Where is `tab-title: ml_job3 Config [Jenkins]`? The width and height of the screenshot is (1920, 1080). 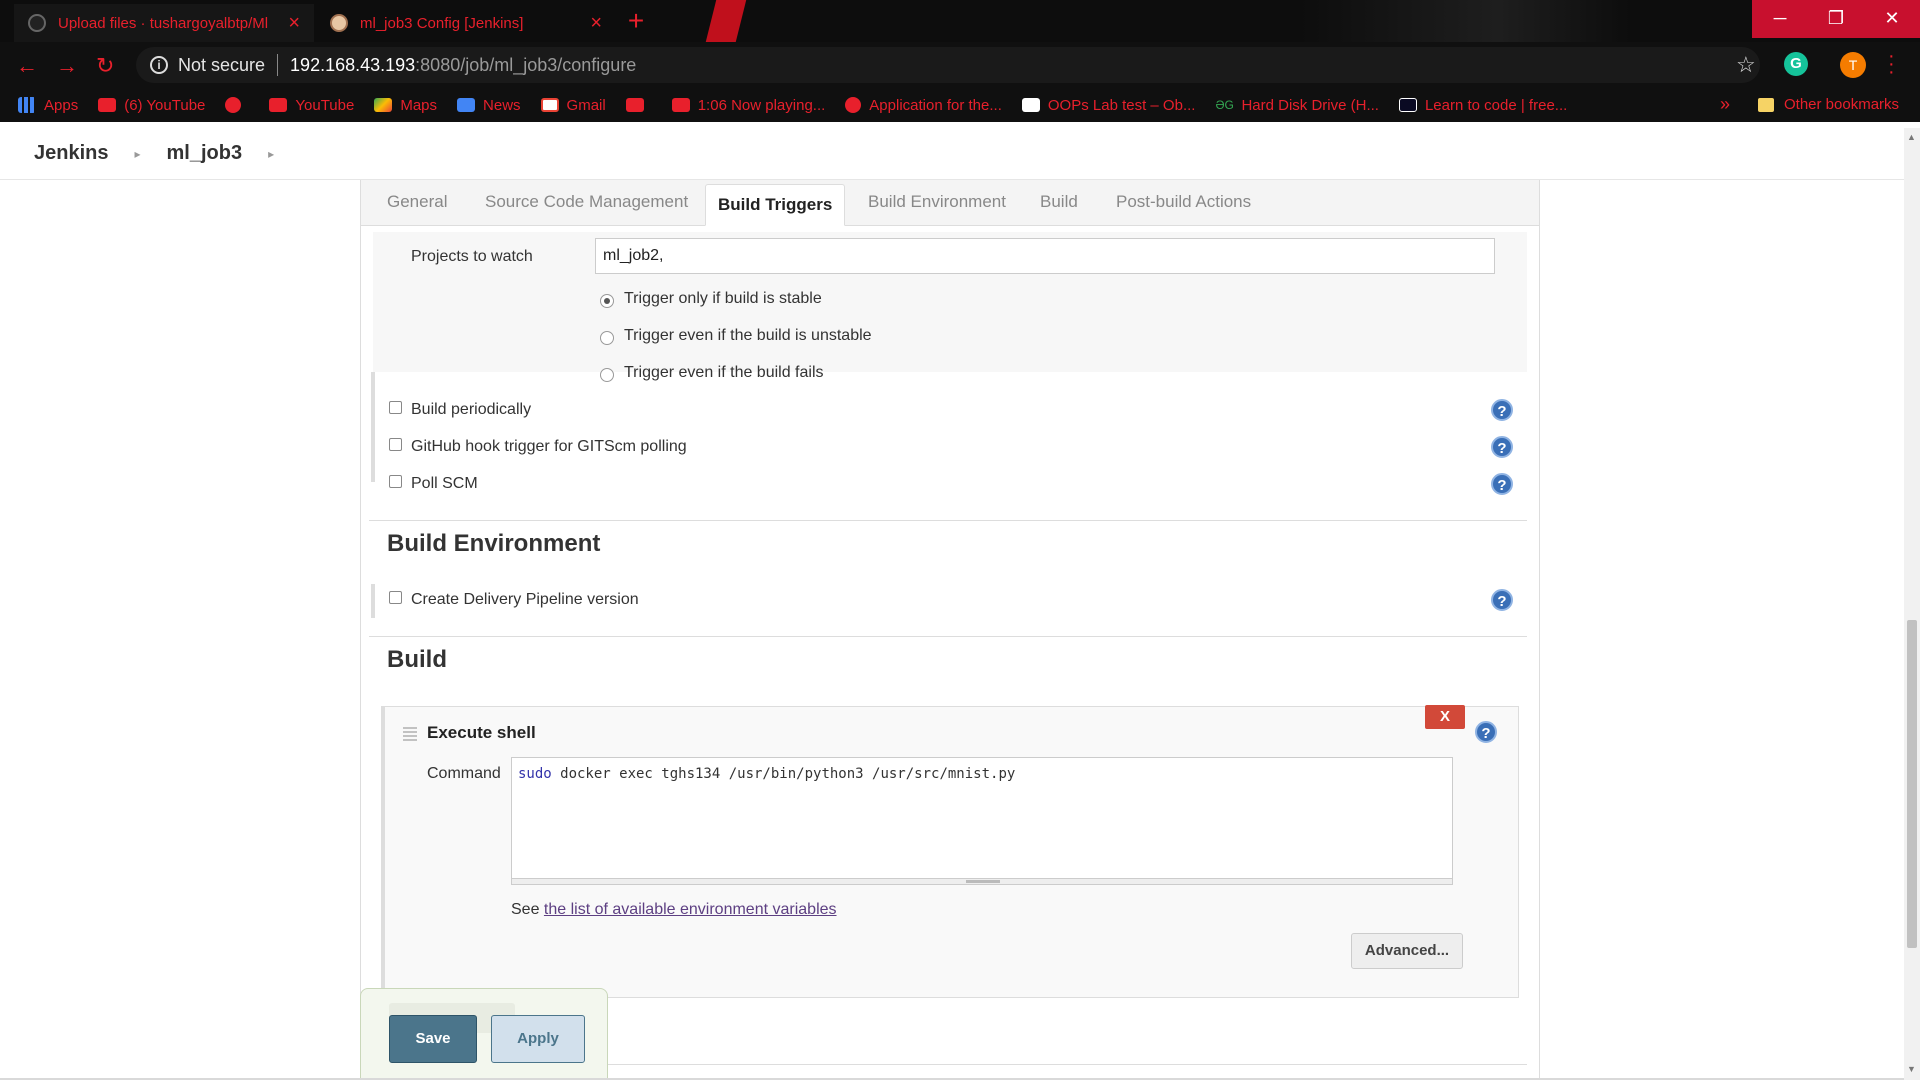 tab-title: ml_job3 Config [Jenkins] is located at coordinates (442, 23).